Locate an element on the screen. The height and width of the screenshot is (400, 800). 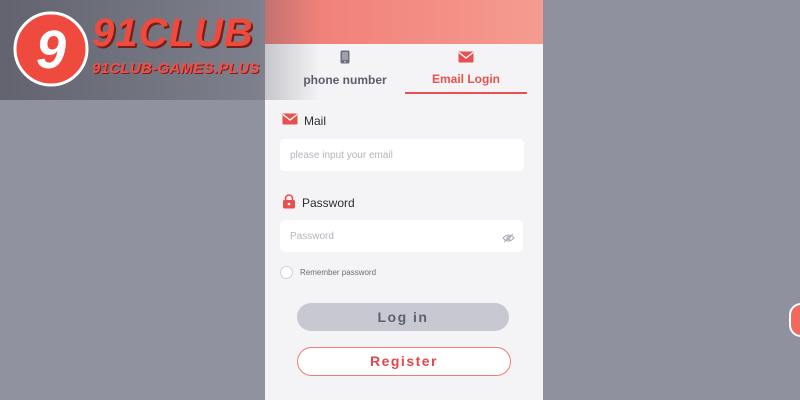
mail-label-text: Mail is located at coordinates (315, 120).